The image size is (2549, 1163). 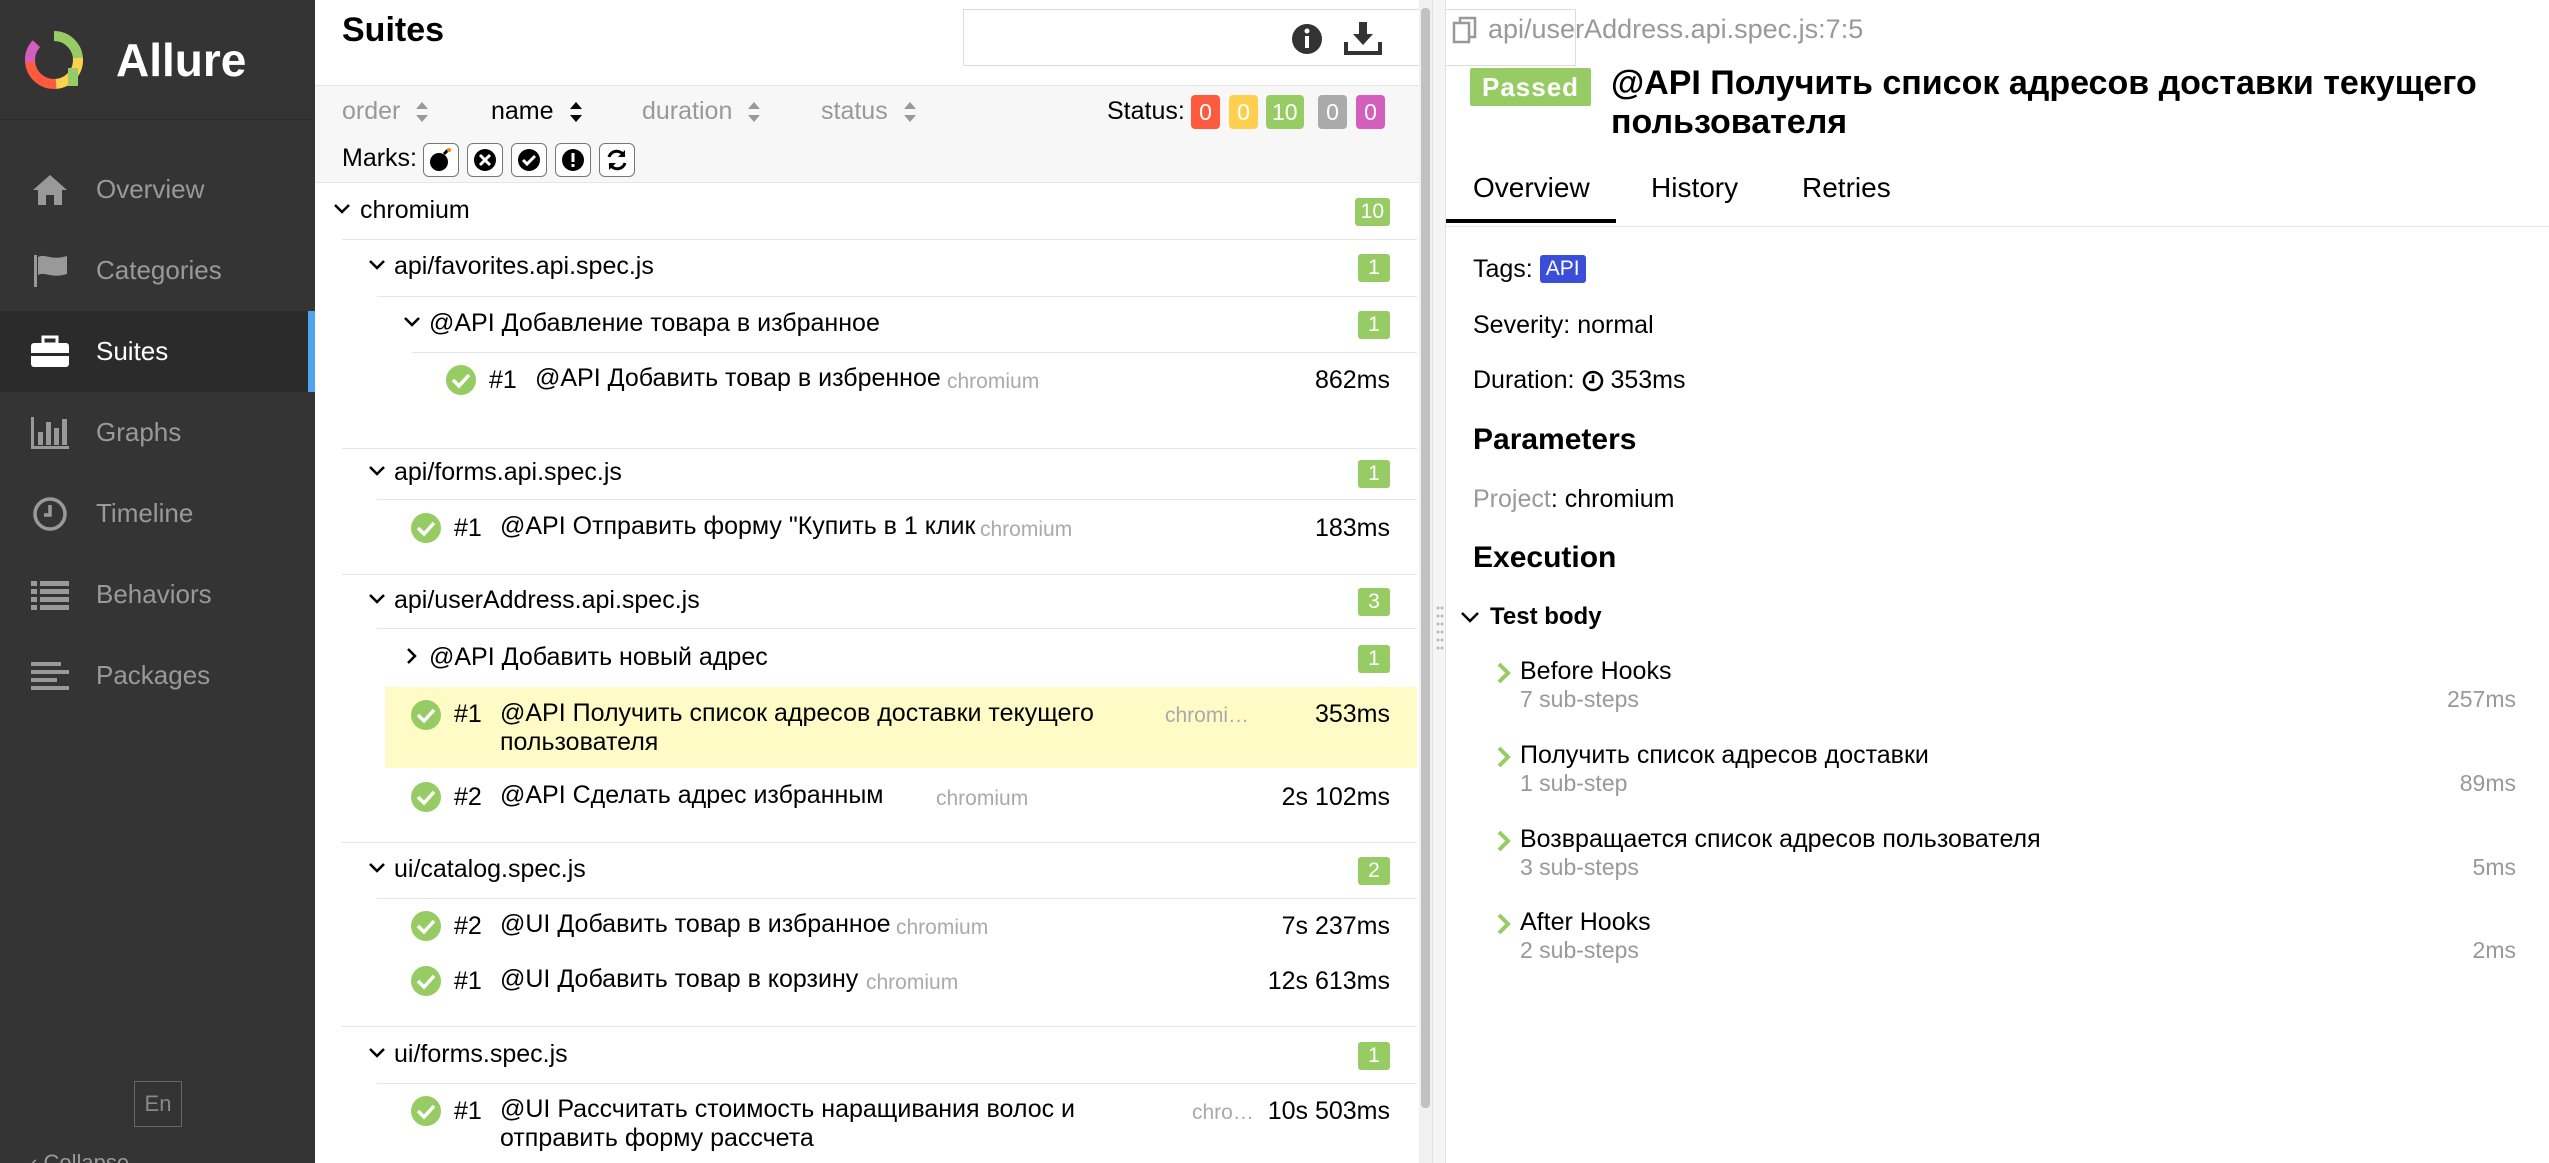 I want to click on pane-title: Suites, so click(x=393, y=30).